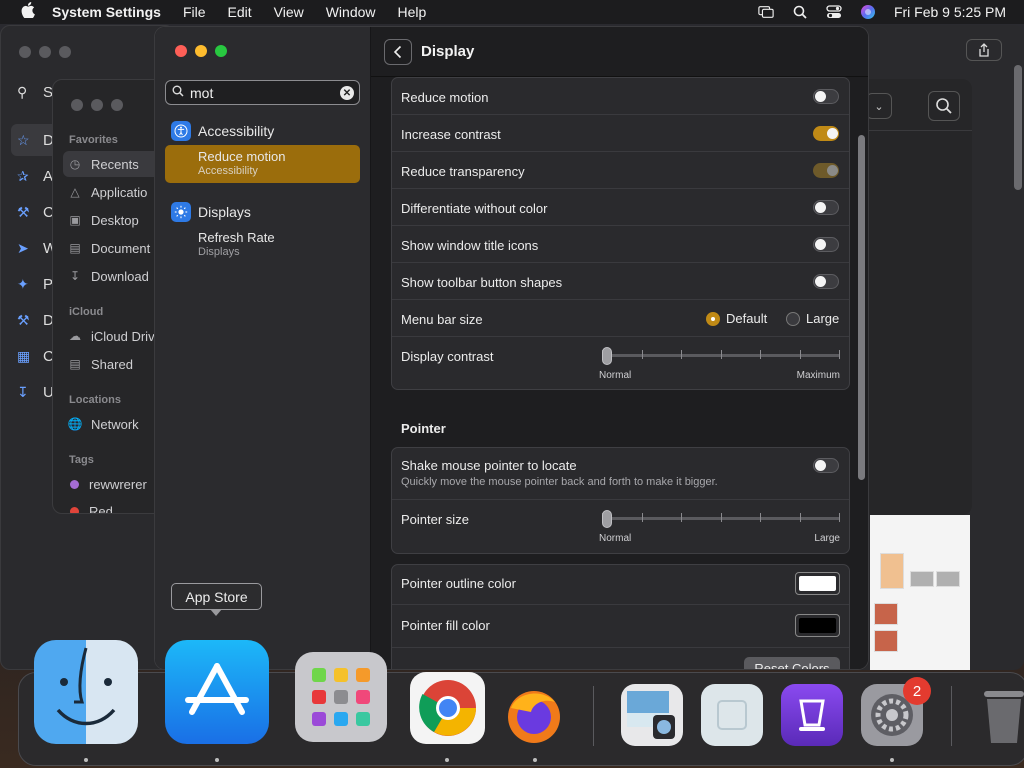 The height and width of the screenshot is (768, 1024). What do you see at coordinates (23, 212) in the screenshot?
I see `wrench-icon: ⚒` at bounding box center [23, 212].